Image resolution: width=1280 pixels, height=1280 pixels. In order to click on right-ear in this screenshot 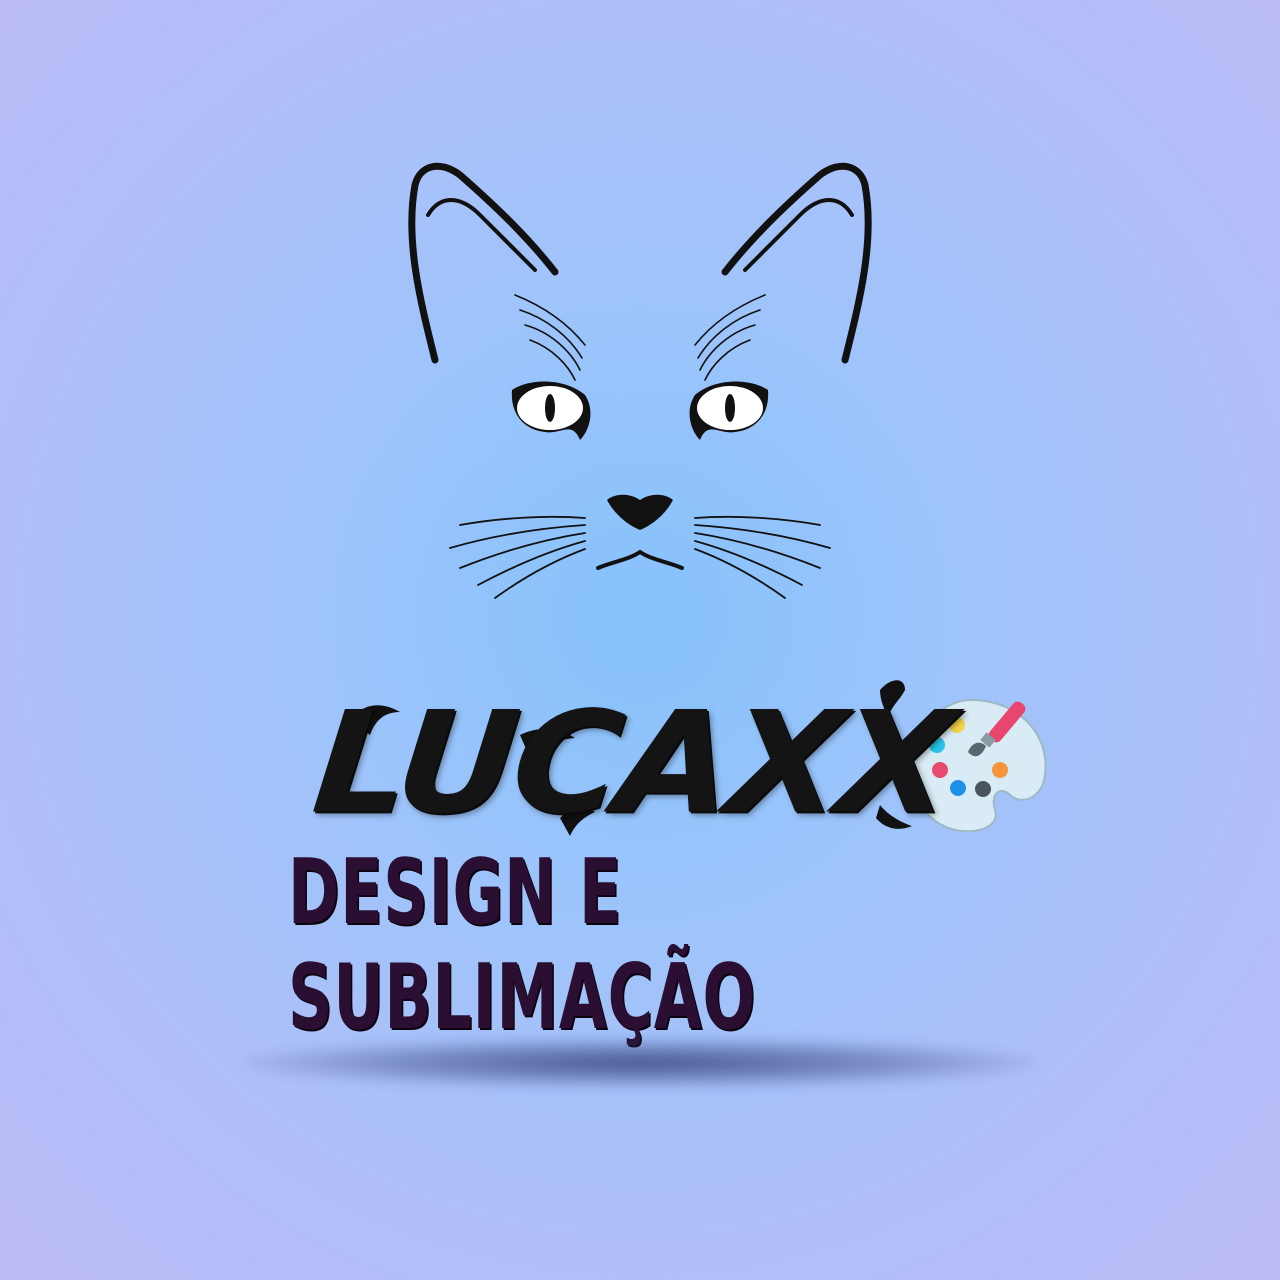, I will do `click(796, 263)`.